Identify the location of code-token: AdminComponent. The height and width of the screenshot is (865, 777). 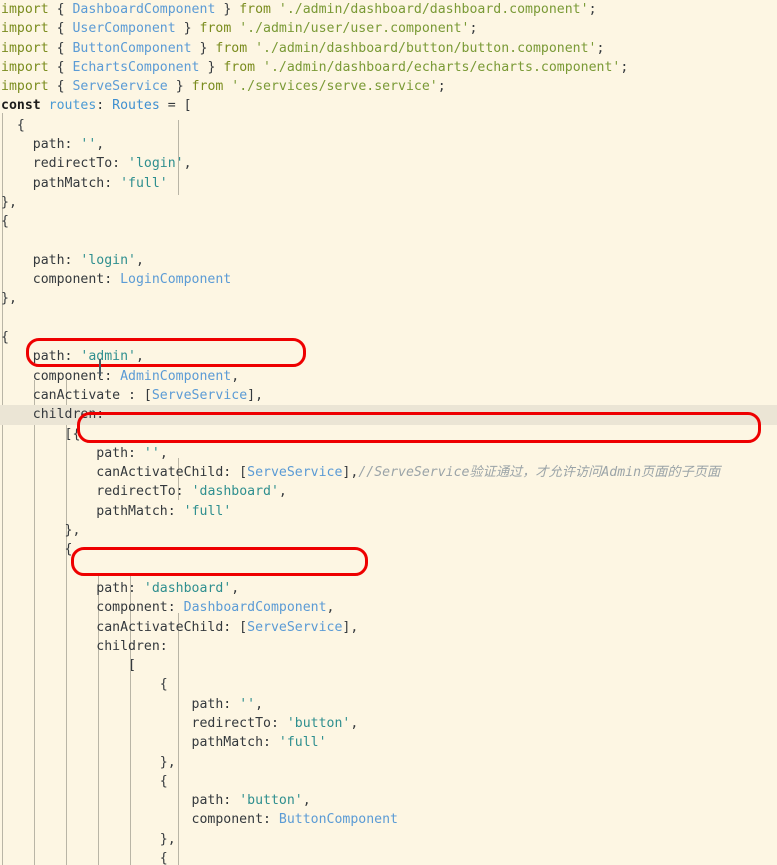
(176, 376).